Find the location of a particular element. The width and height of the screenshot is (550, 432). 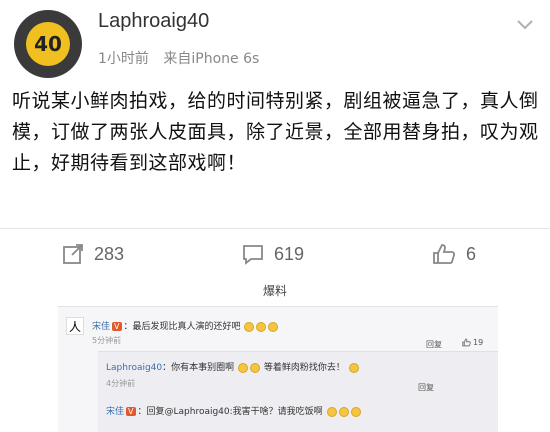

comment-1-text: ：最后发现比真人演的还好吧 is located at coordinates (182, 327).